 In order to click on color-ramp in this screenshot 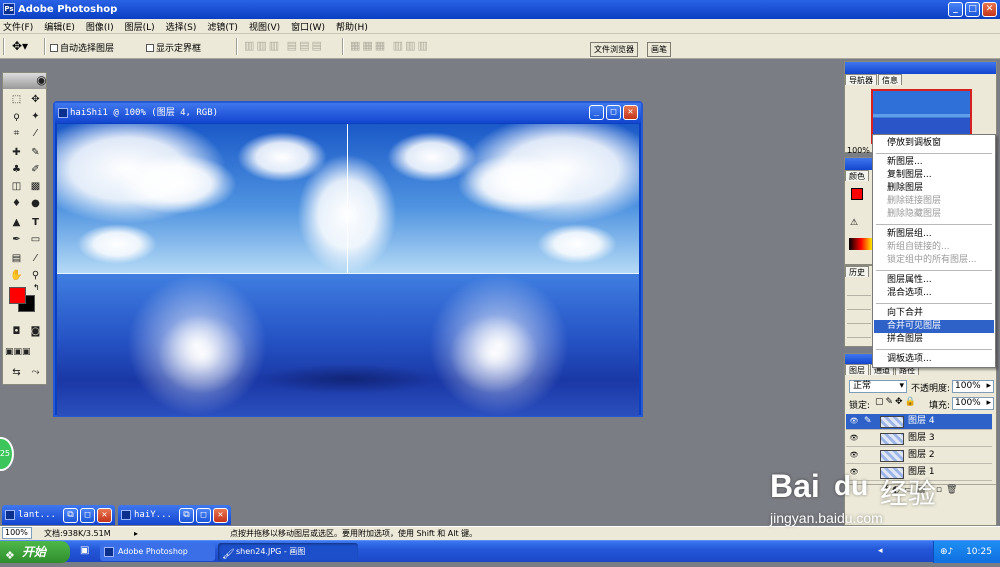, I will do `click(861, 244)`.